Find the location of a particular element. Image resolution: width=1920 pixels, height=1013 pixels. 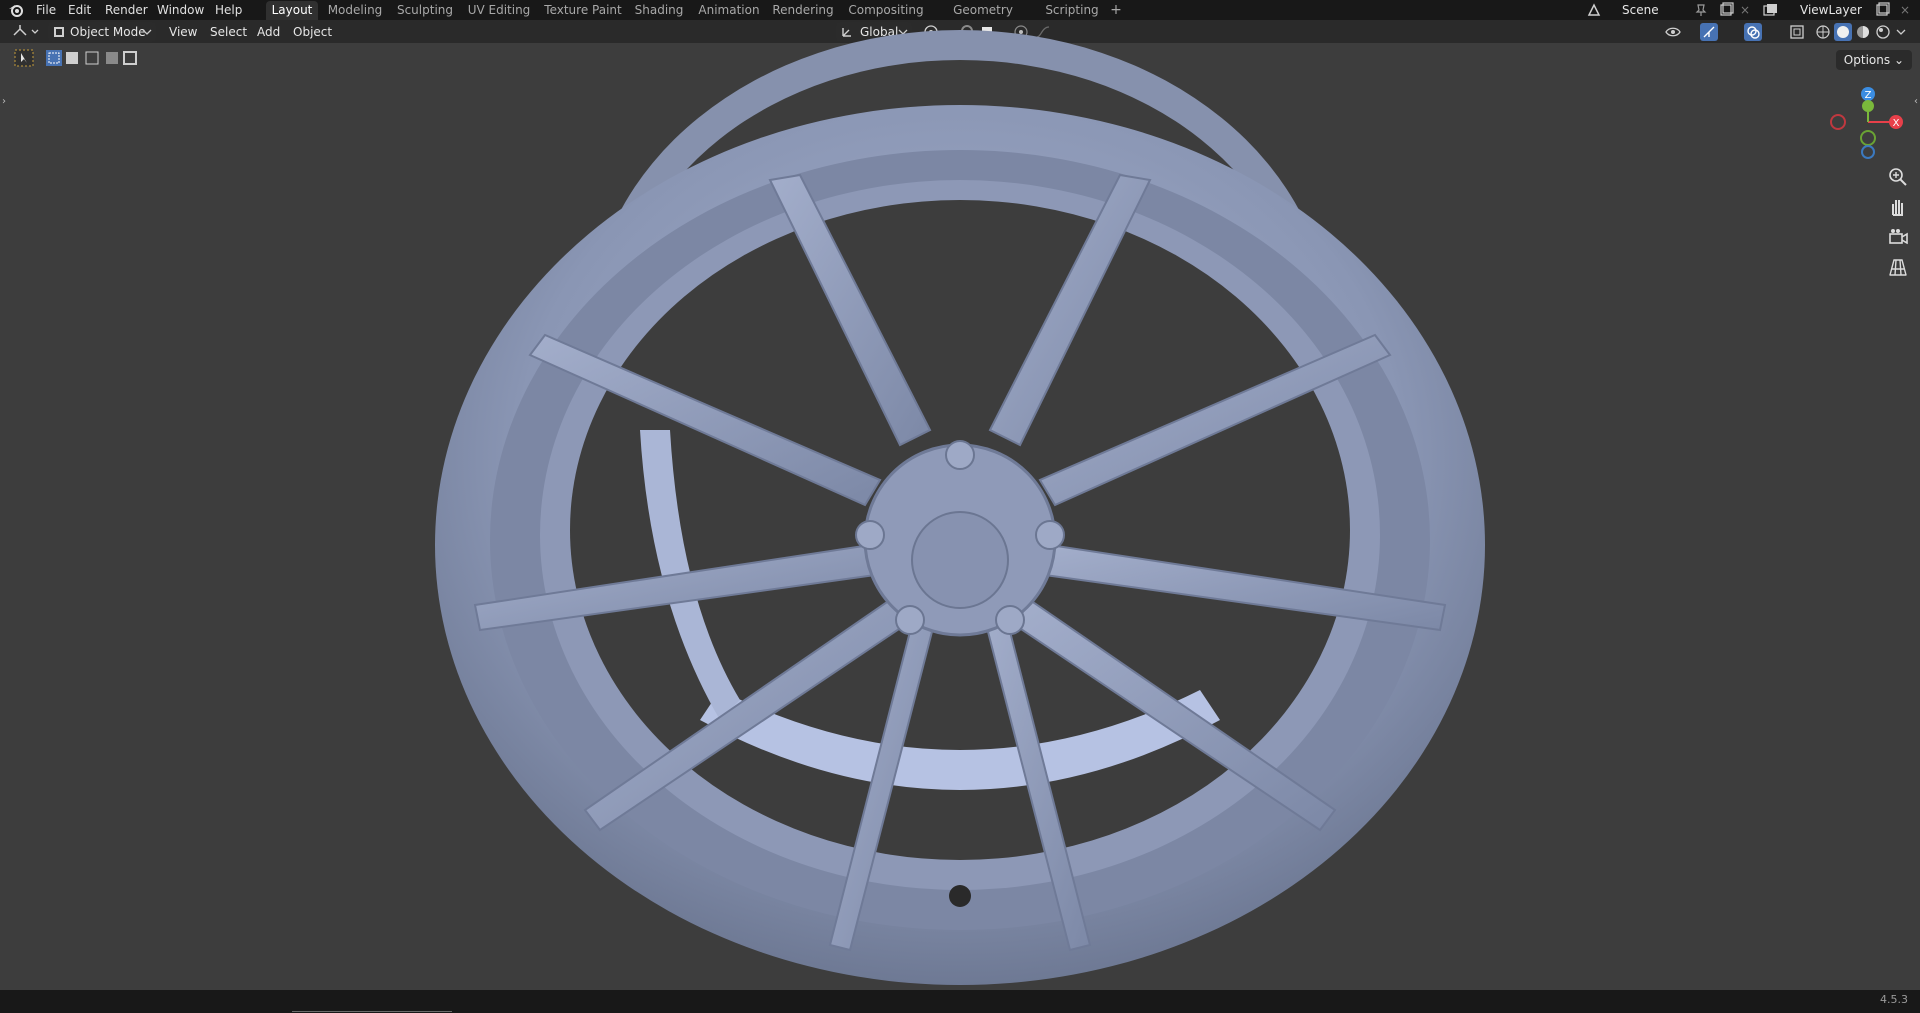

blender-logo-icon is located at coordinates (16, 10).